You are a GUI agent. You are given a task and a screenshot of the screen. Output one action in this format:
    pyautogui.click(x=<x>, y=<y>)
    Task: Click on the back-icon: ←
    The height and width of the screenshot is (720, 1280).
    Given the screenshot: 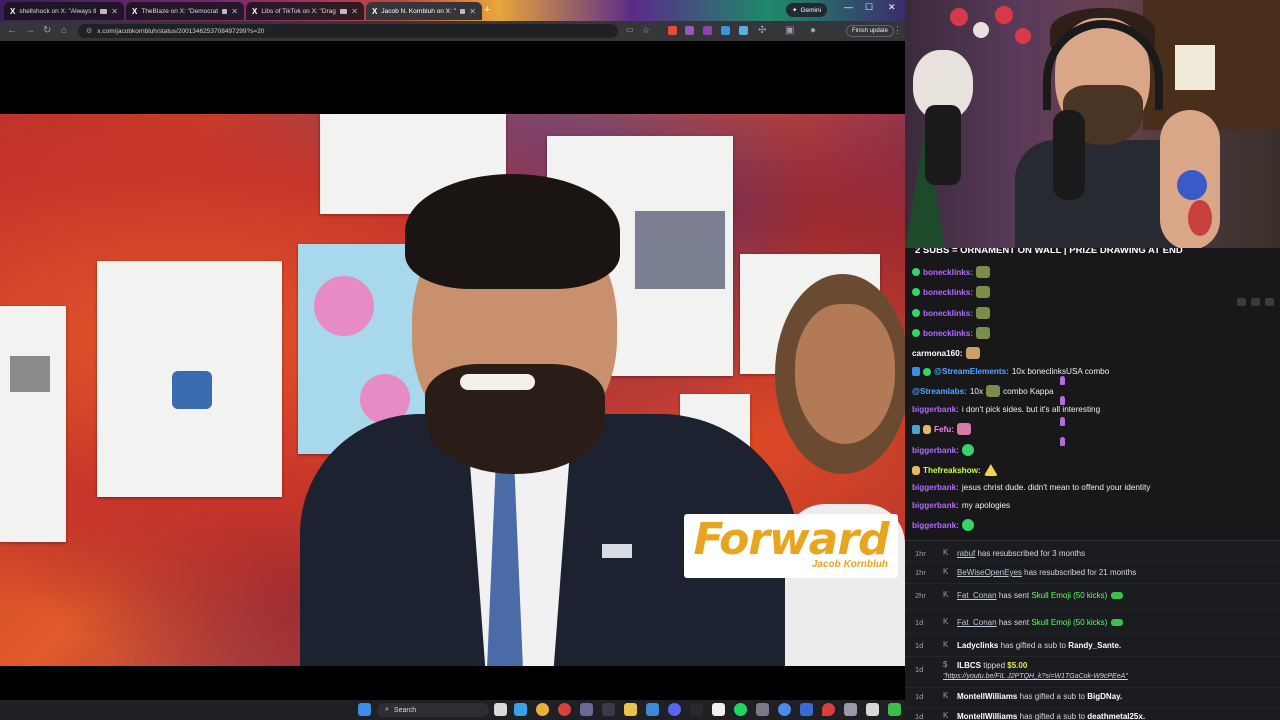 What is the action you would take?
    pyautogui.click(x=12, y=30)
    